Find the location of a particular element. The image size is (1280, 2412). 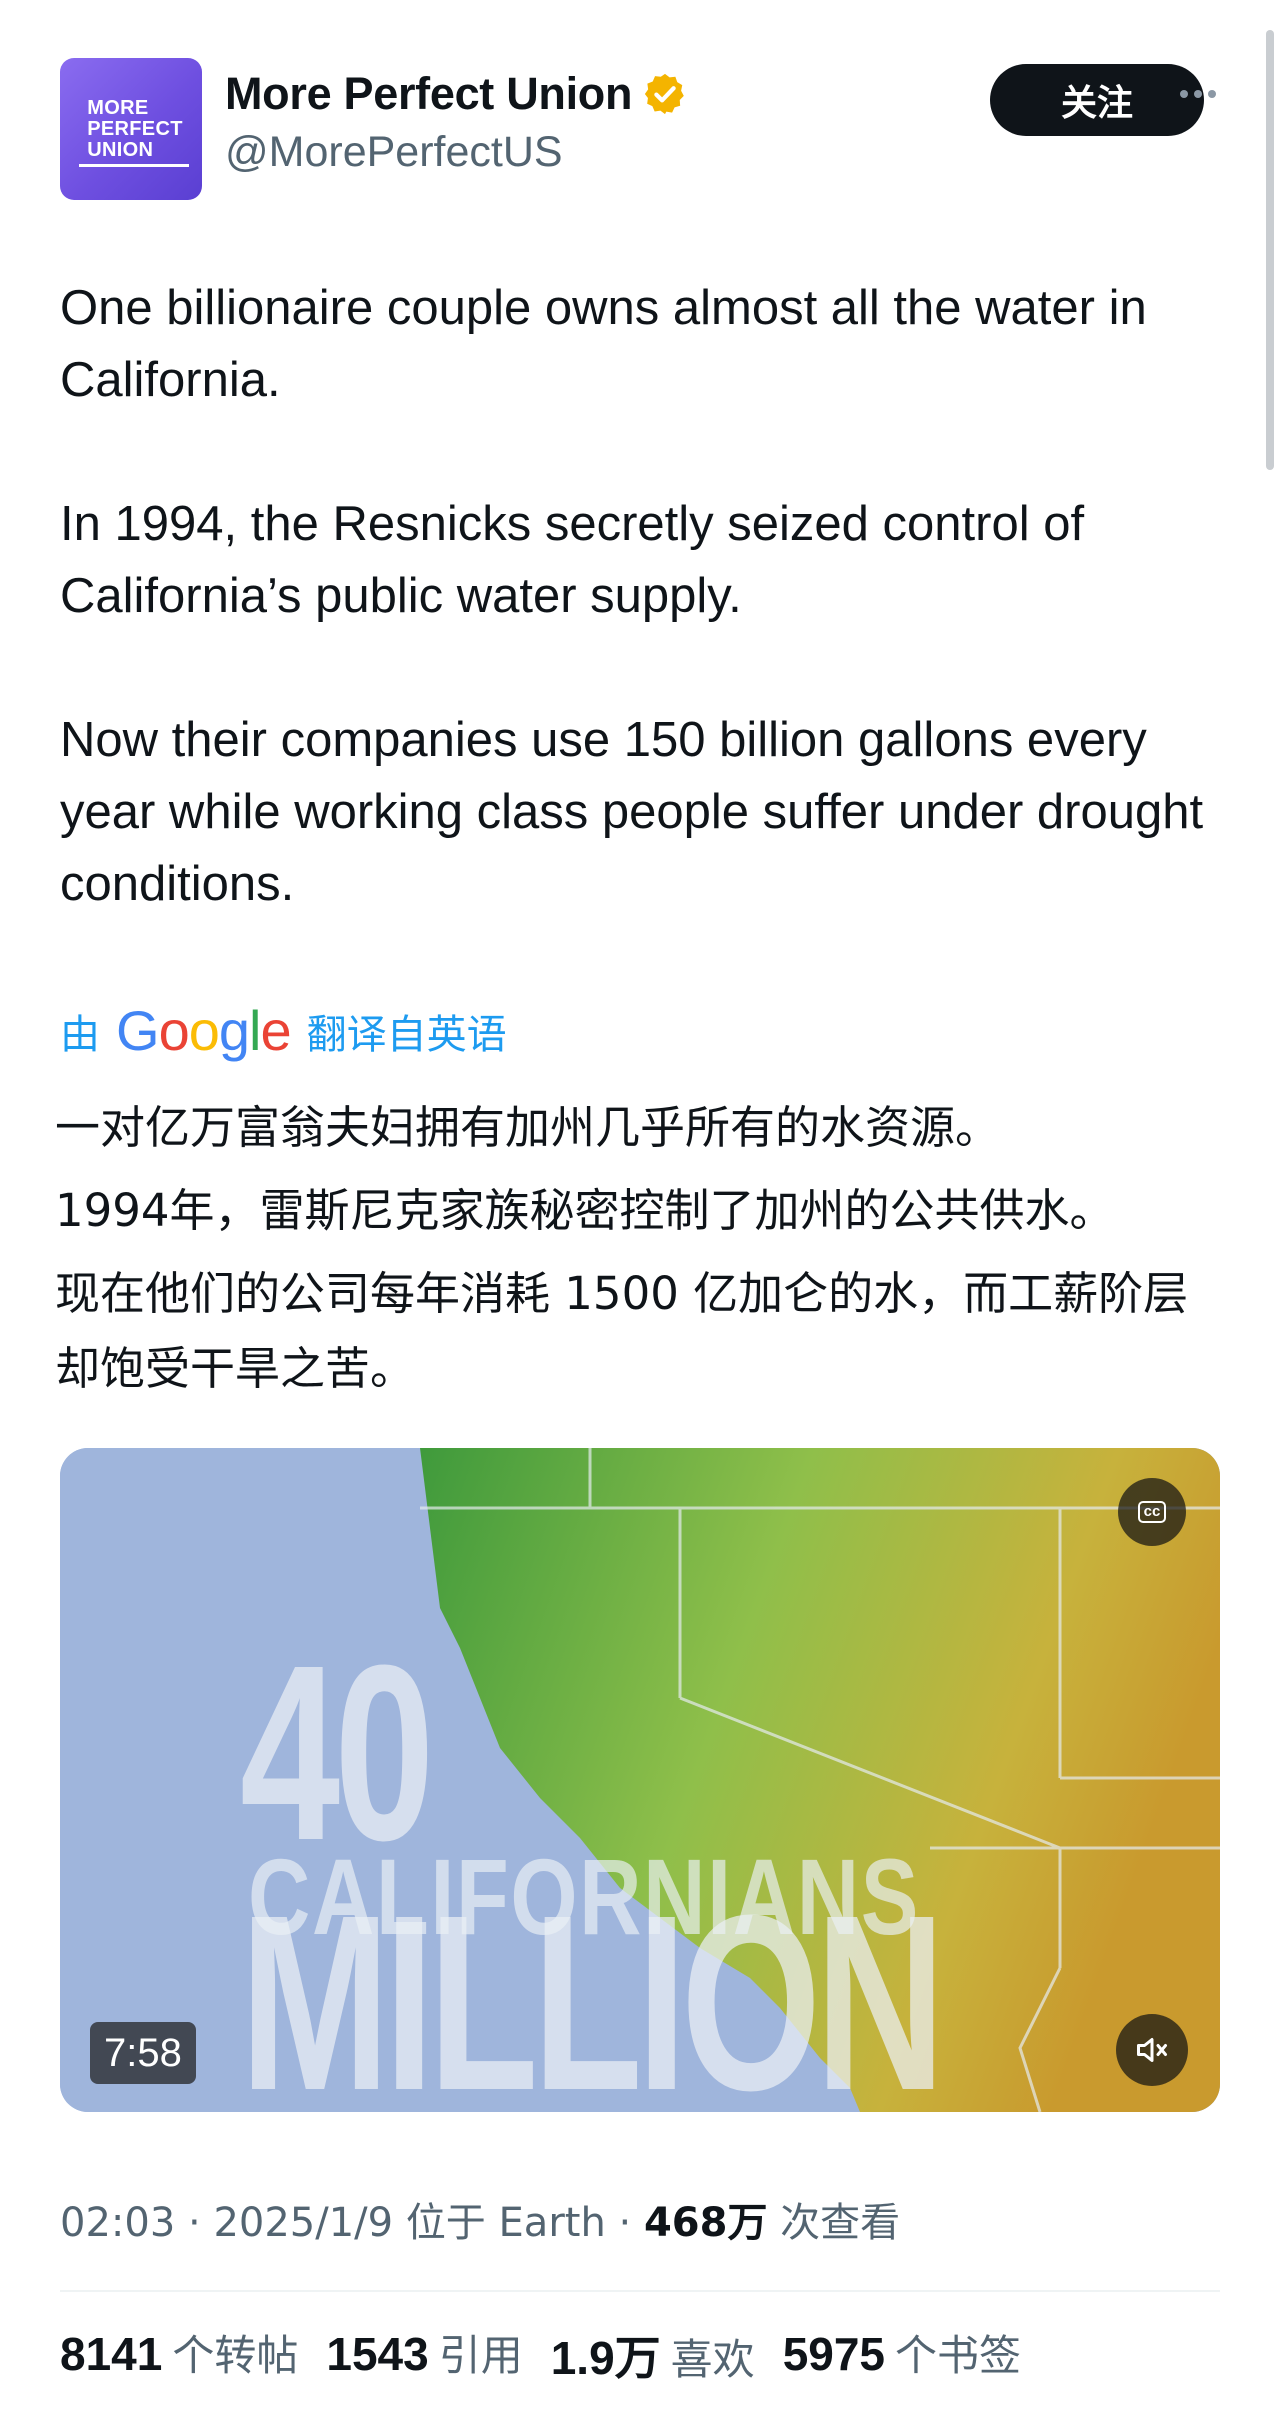

reposts-count: 8141 is located at coordinates (111, 2354).